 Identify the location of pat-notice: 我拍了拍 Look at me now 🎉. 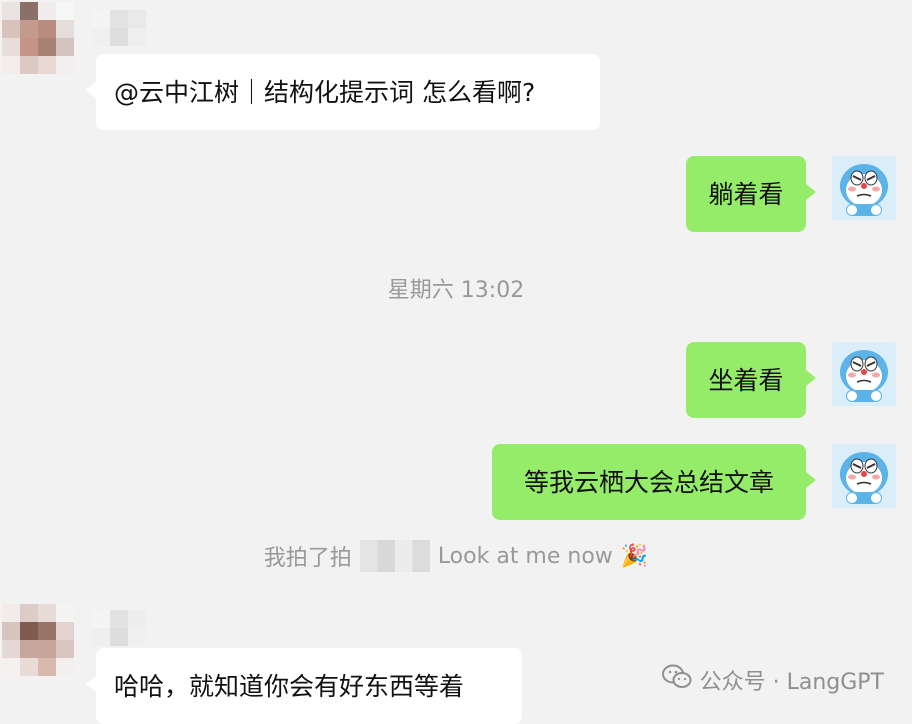
(456, 556).